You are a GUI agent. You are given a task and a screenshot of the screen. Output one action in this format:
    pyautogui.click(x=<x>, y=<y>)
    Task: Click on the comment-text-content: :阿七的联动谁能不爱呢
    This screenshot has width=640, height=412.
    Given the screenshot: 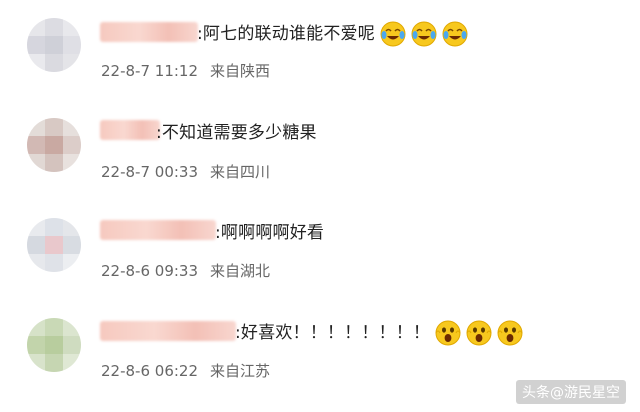 What is the action you would take?
    pyautogui.click(x=286, y=34)
    